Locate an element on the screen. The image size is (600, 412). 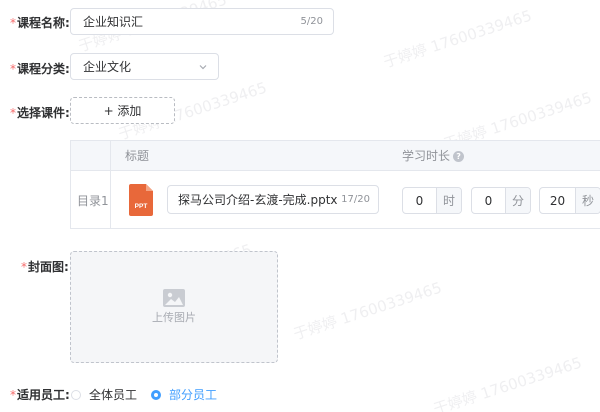
chevron-down-icon is located at coordinates (203, 66).